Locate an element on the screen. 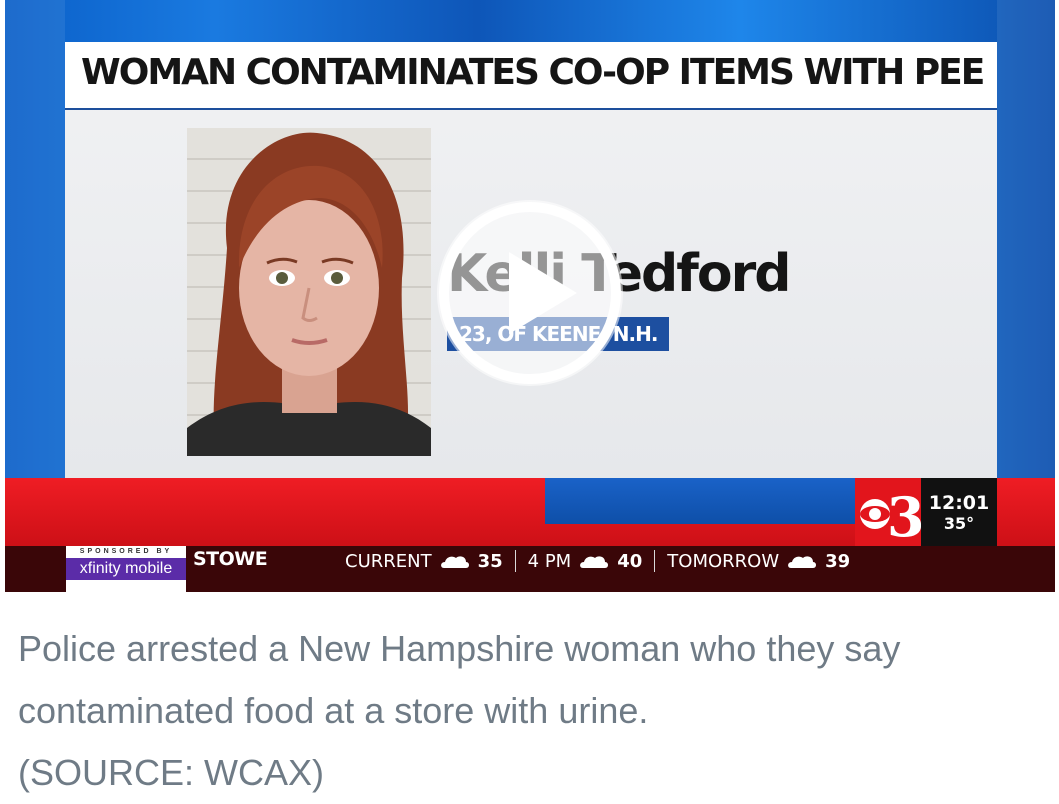 The width and height of the screenshot is (1059, 804). xfinity-mobile-logo: xfinity mobile is located at coordinates (126, 569).